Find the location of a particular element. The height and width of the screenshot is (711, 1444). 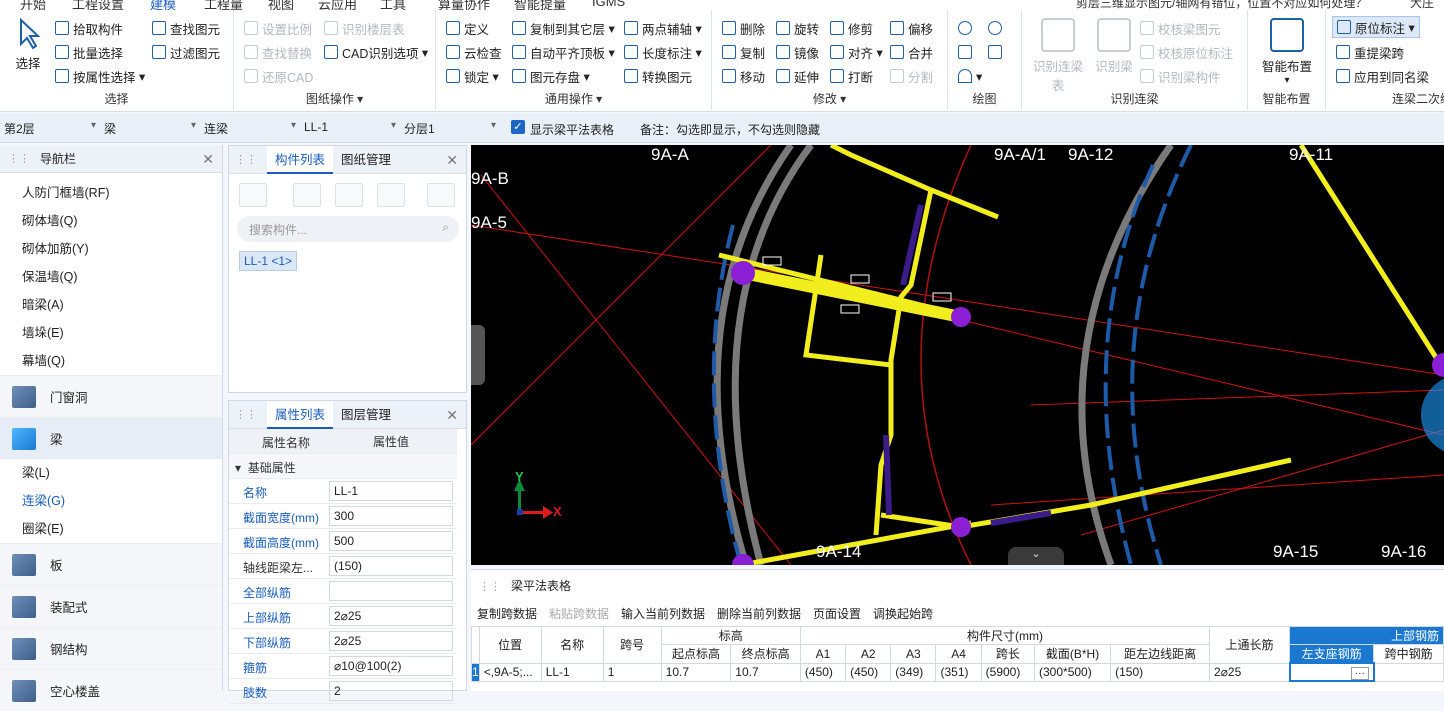

nav-item-masonry-wall: 砌体墙(Q) is located at coordinates (111, 221).